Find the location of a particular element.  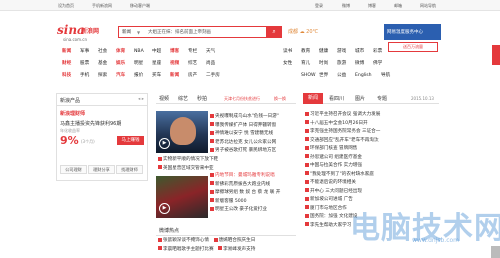

list-item-text: 孙思邈公司 组建医疗基金 is located at coordinates (336, 157).